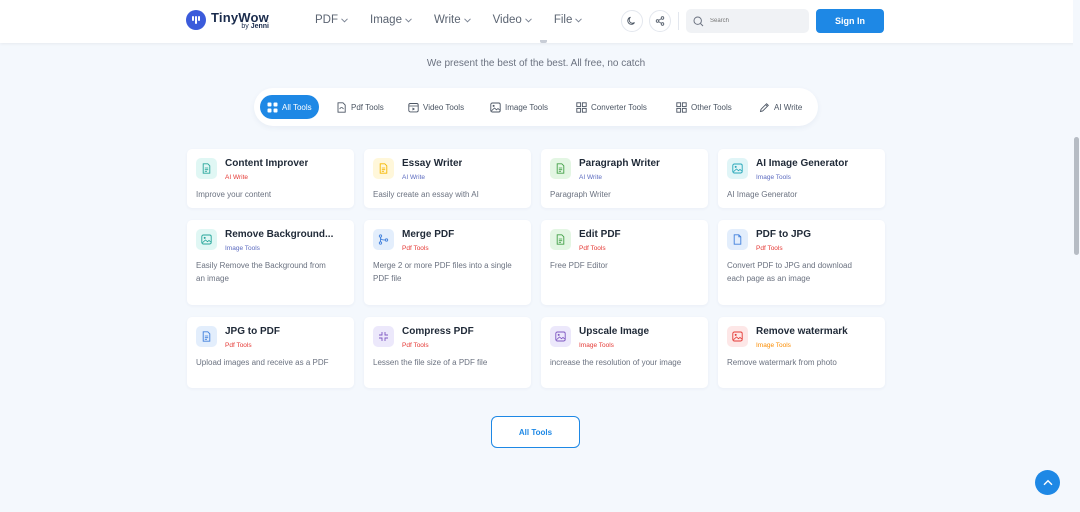 Image resolution: width=1080 pixels, height=512 pixels. What do you see at coordinates (755, 21) in the screenshot?
I see `search-input` at bounding box center [755, 21].